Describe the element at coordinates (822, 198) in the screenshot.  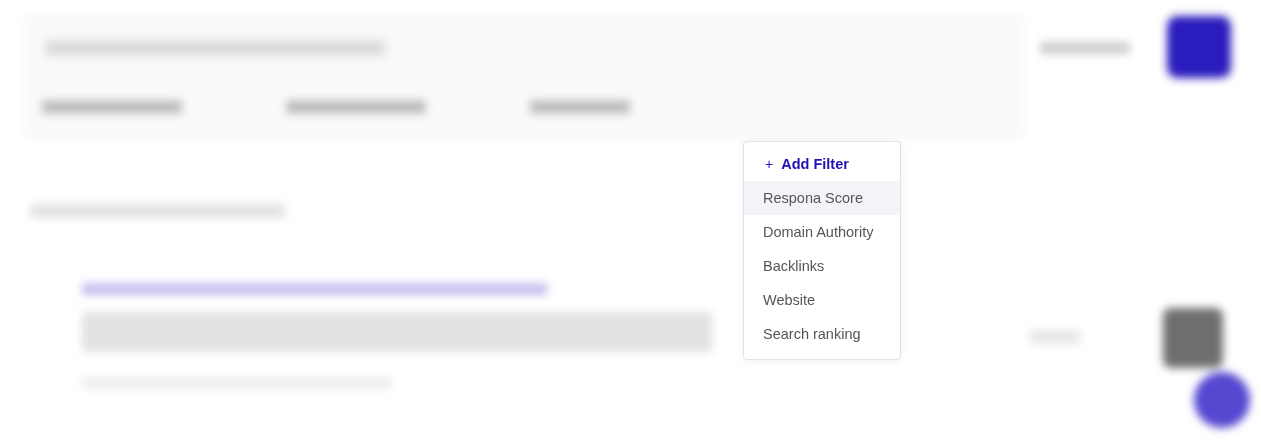
I see `filter-option: Respona Score` at that location.